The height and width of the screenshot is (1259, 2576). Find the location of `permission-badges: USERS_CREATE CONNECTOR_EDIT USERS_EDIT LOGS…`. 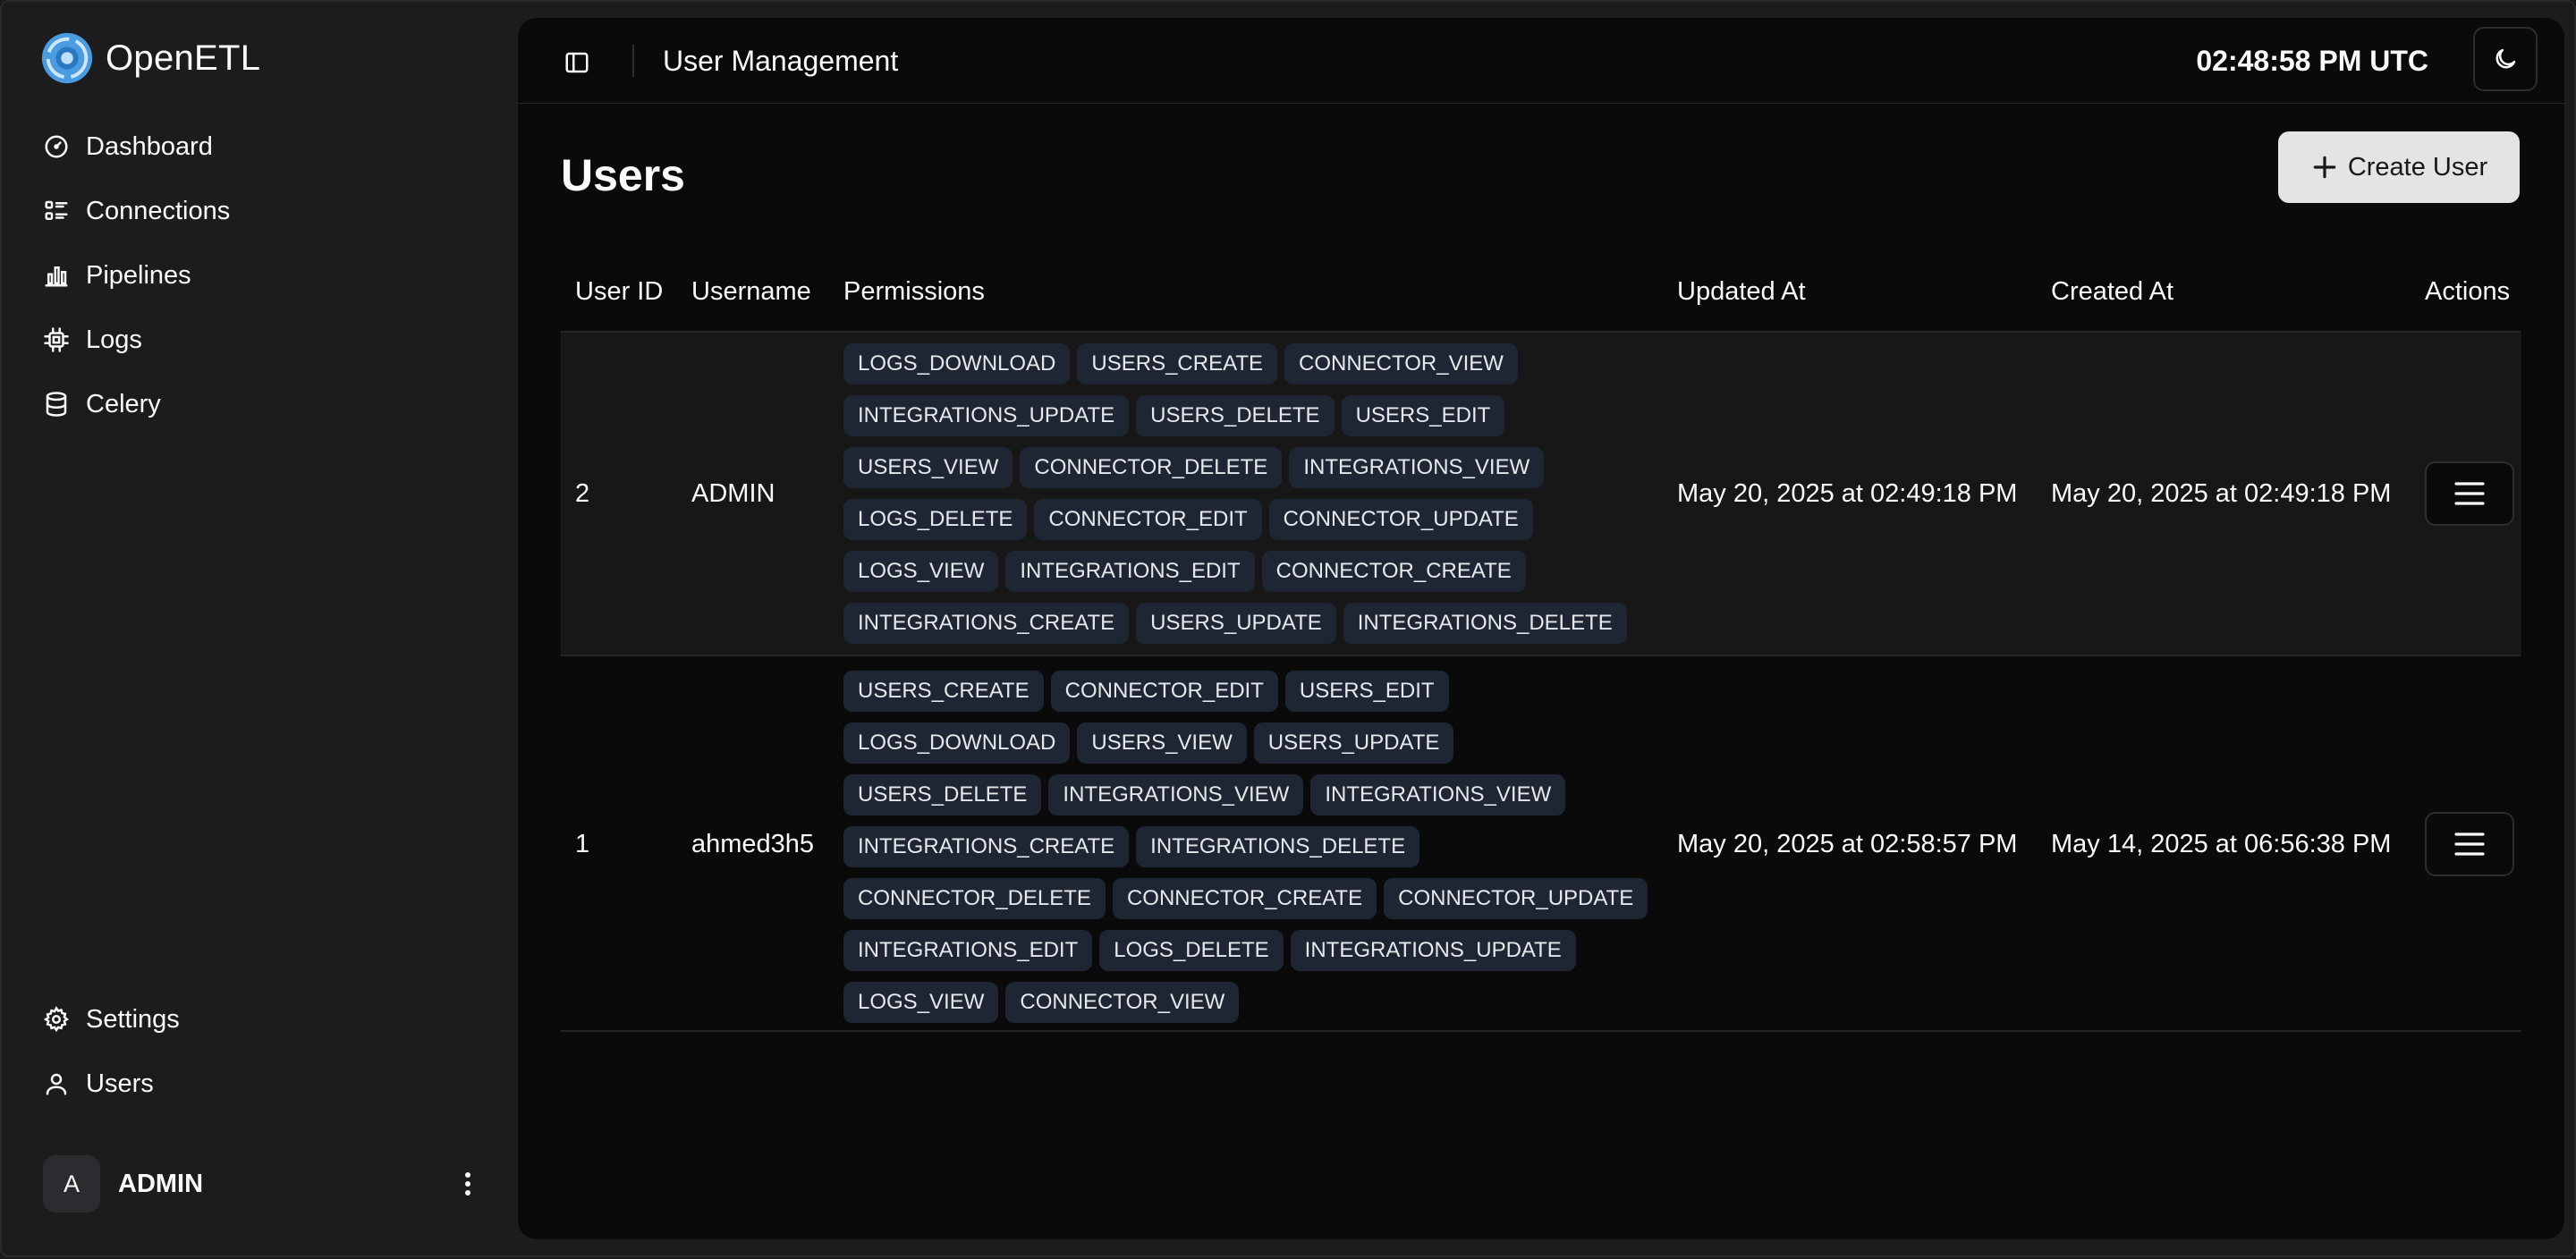

permission-badges: USERS_CREATE CONNECTOR_EDIT USERS_EDIT LOGS… is located at coordinates (1245, 847).